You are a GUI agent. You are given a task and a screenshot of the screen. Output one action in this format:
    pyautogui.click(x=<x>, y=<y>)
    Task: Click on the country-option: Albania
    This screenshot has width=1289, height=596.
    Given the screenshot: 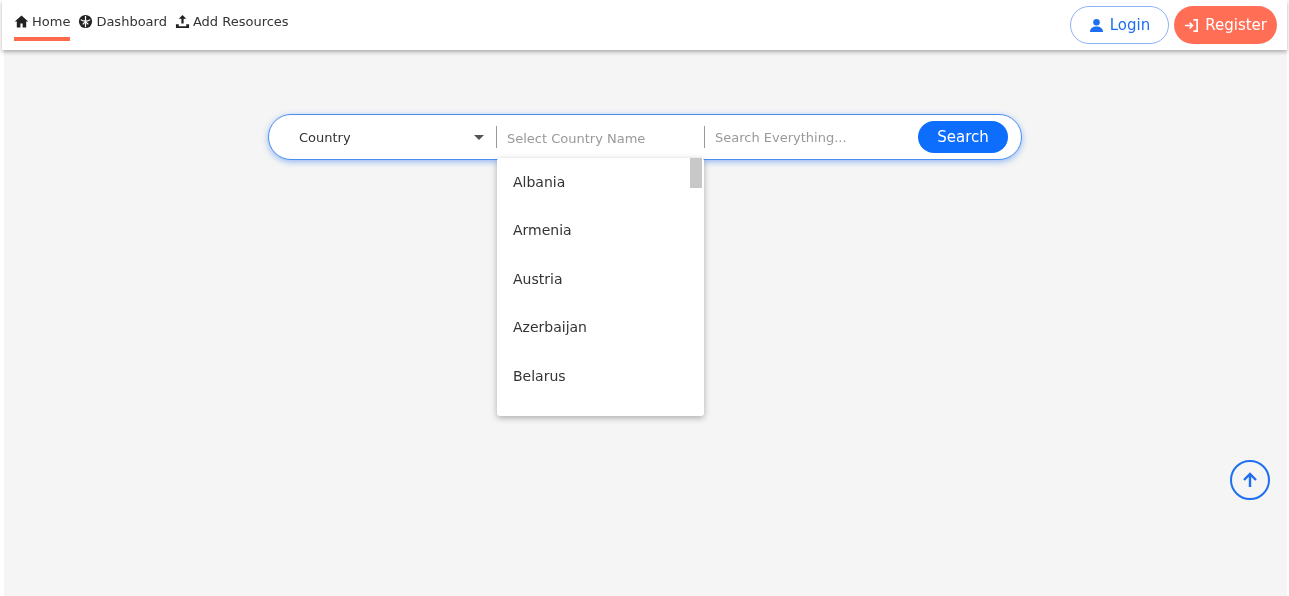 What is the action you would take?
    pyautogui.click(x=600, y=187)
    